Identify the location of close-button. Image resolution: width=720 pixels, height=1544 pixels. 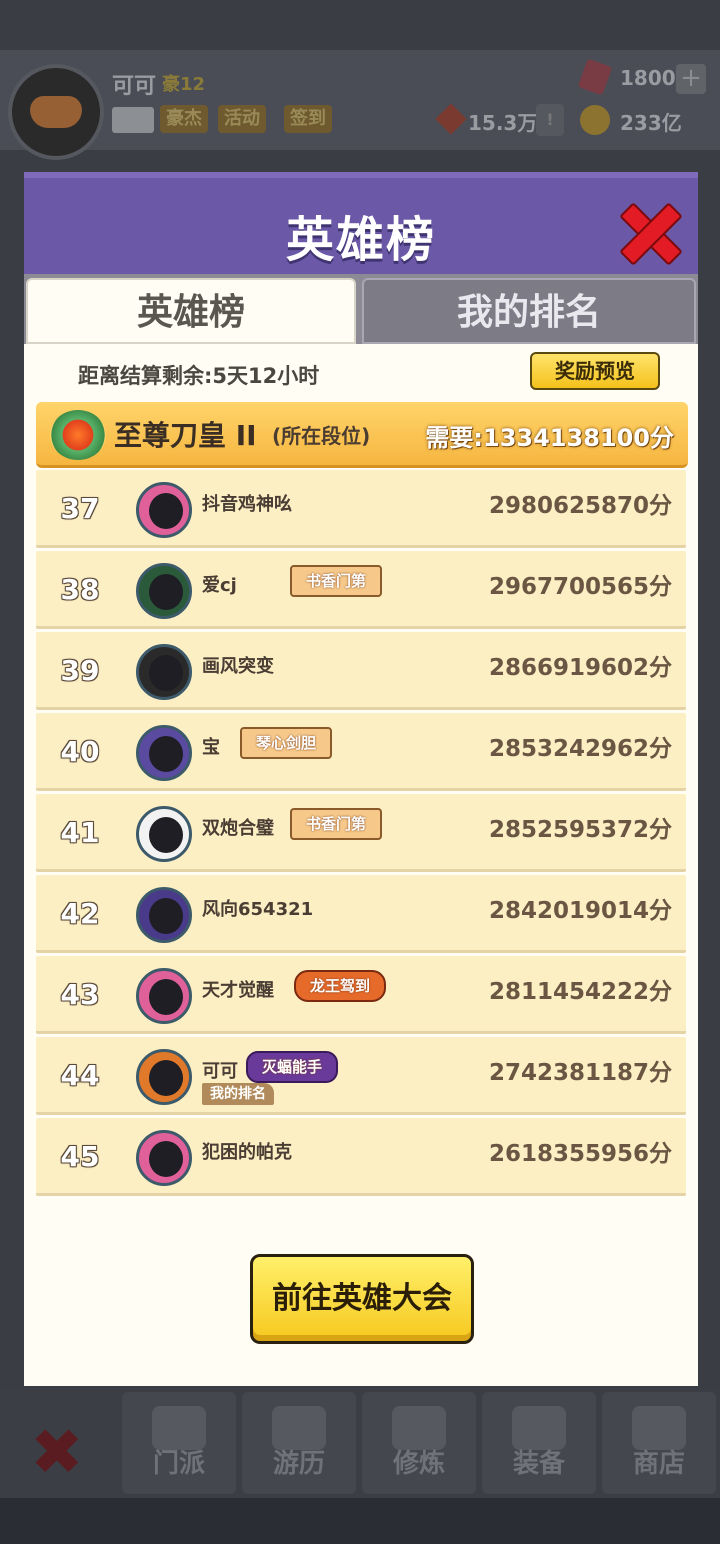
(649, 231).